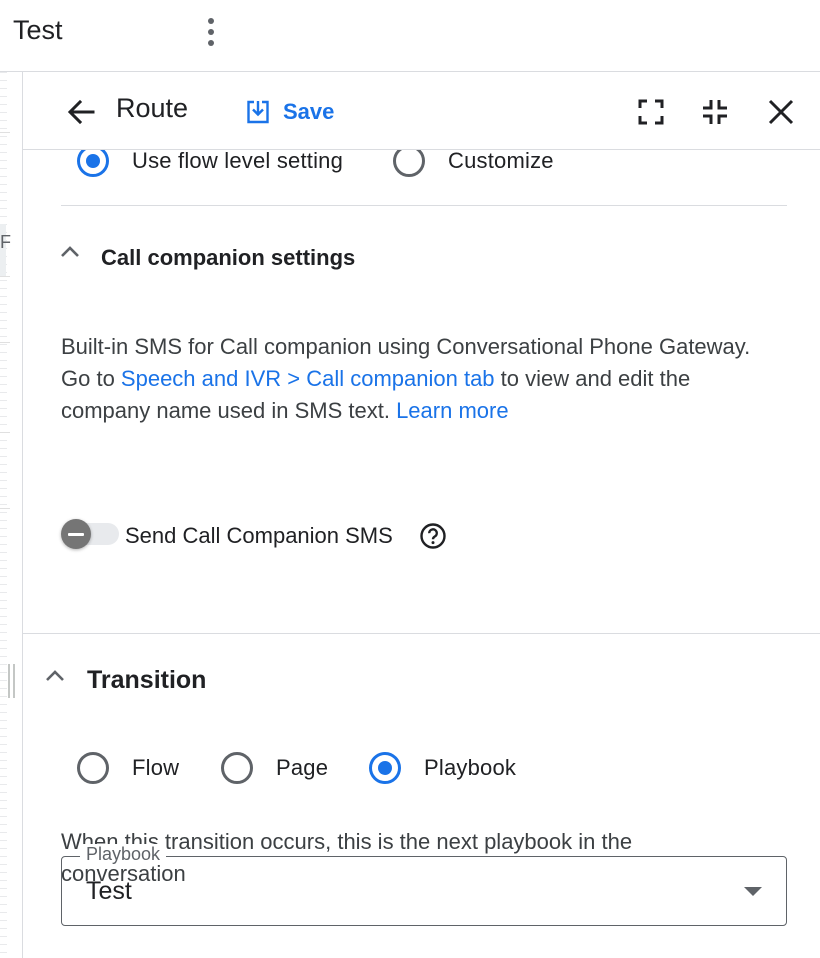 This screenshot has height=958, width=820. Describe the element at coordinates (109, 891) in the screenshot. I see `playbook-select-value: Test` at that location.